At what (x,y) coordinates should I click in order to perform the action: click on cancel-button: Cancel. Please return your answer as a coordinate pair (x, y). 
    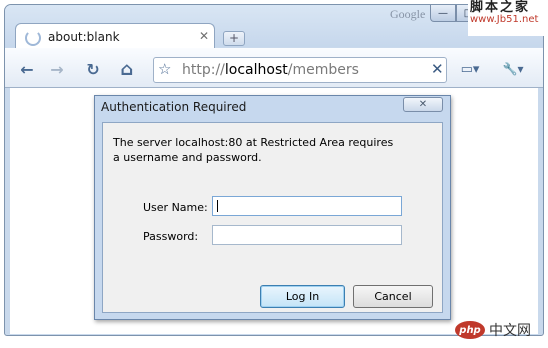
    Looking at the image, I should click on (393, 296).